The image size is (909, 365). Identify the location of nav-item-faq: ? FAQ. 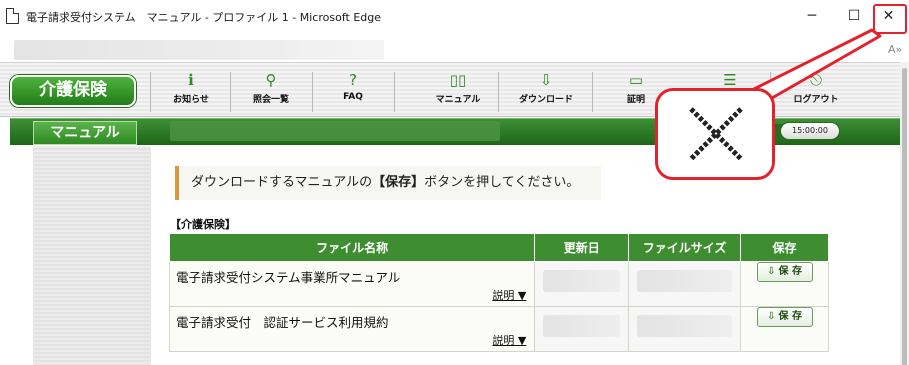
(353, 92).